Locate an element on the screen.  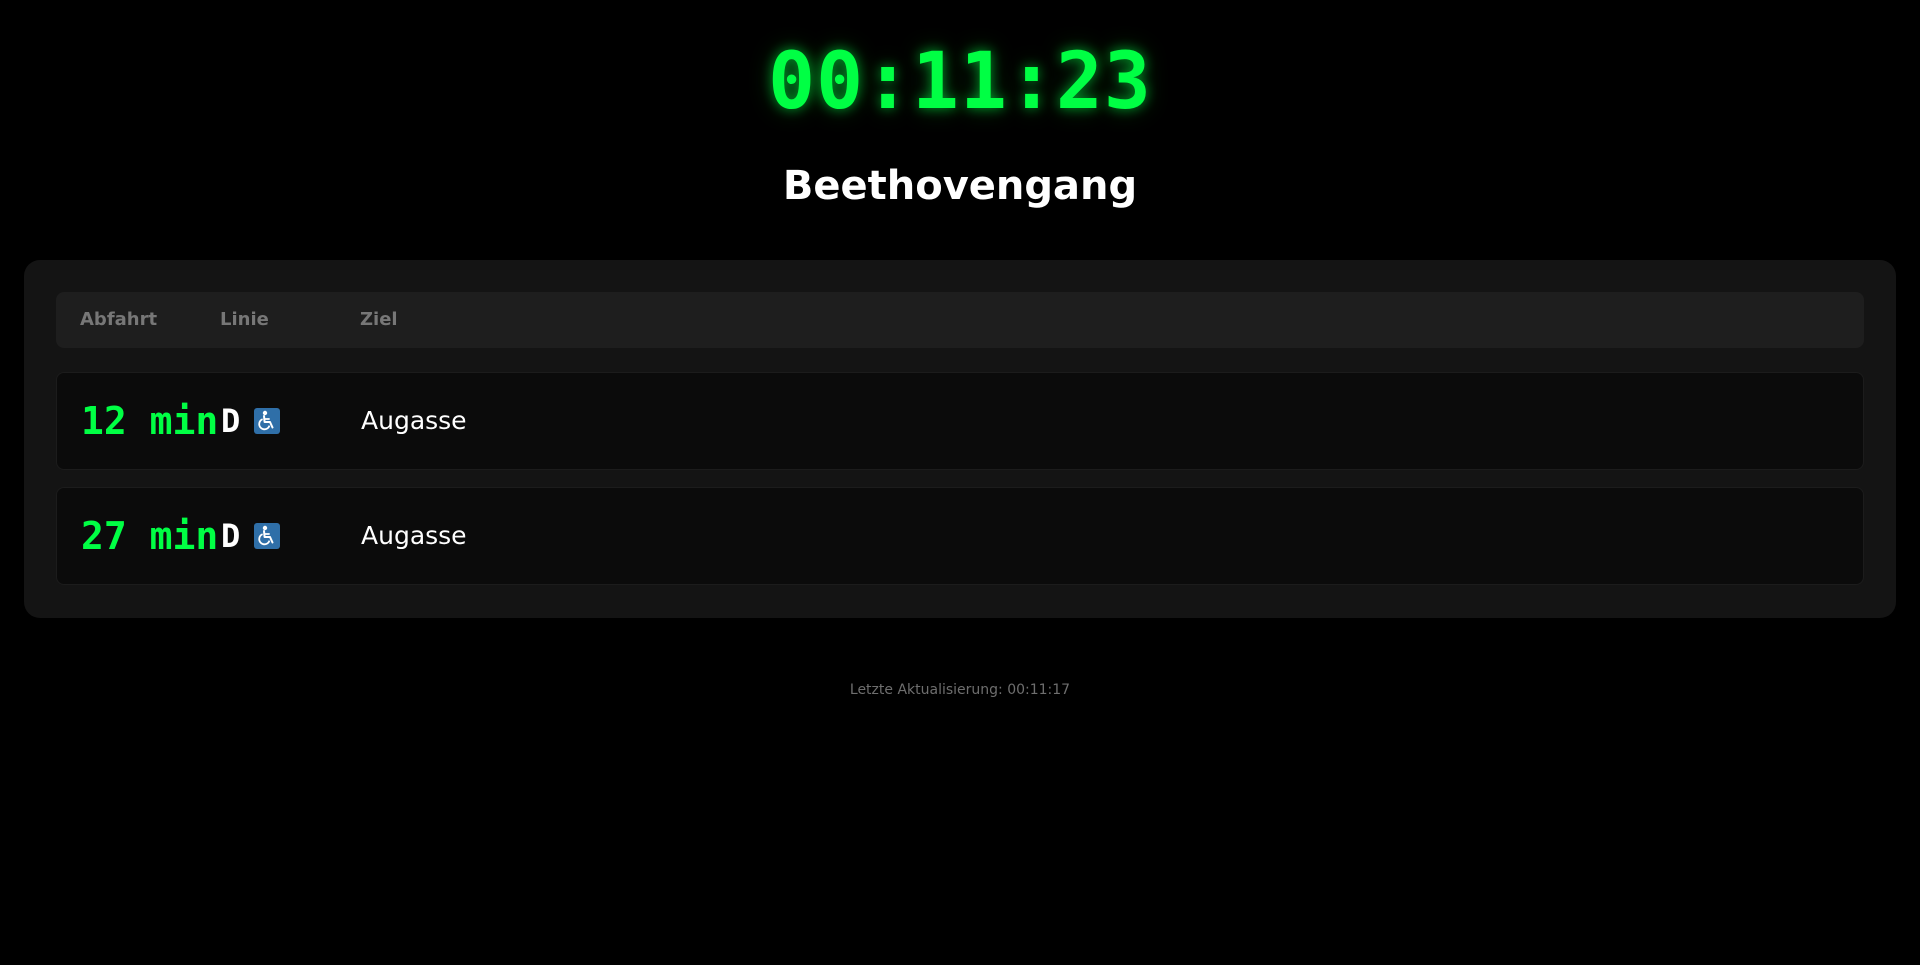
header-ziel: Ziel is located at coordinates (379, 319).